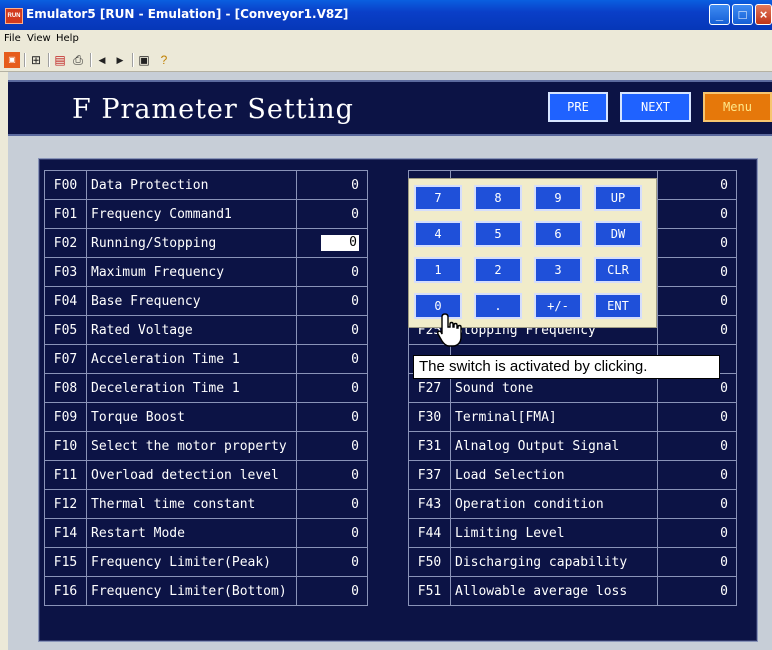 This screenshot has width=772, height=650. What do you see at coordinates (191, 475) in the screenshot?
I see `parameter-name: Overload detection level` at bounding box center [191, 475].